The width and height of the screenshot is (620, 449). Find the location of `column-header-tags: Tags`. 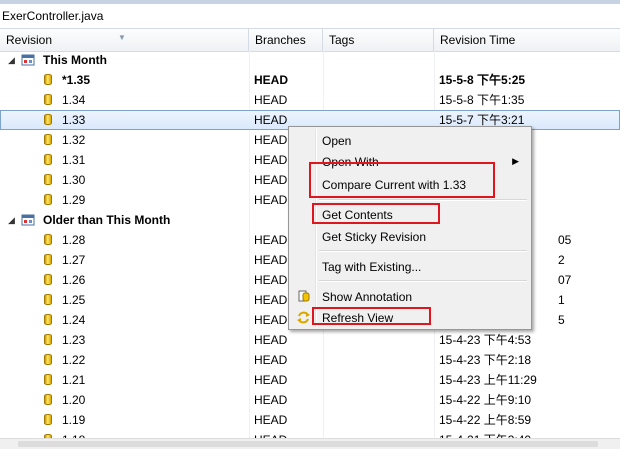

column-header-tags: Tags is located at coordinates (378, 40).